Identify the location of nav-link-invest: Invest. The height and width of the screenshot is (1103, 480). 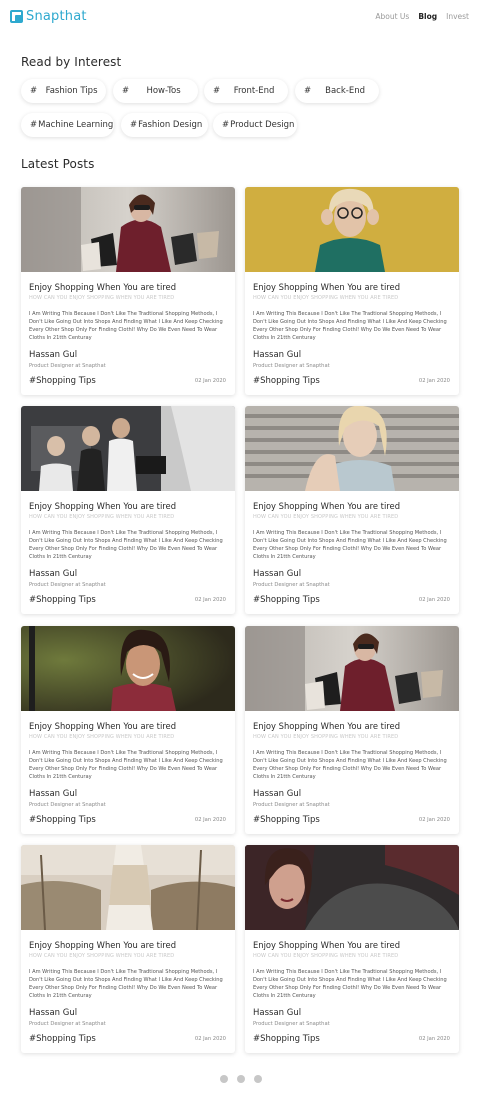
(457, 16).